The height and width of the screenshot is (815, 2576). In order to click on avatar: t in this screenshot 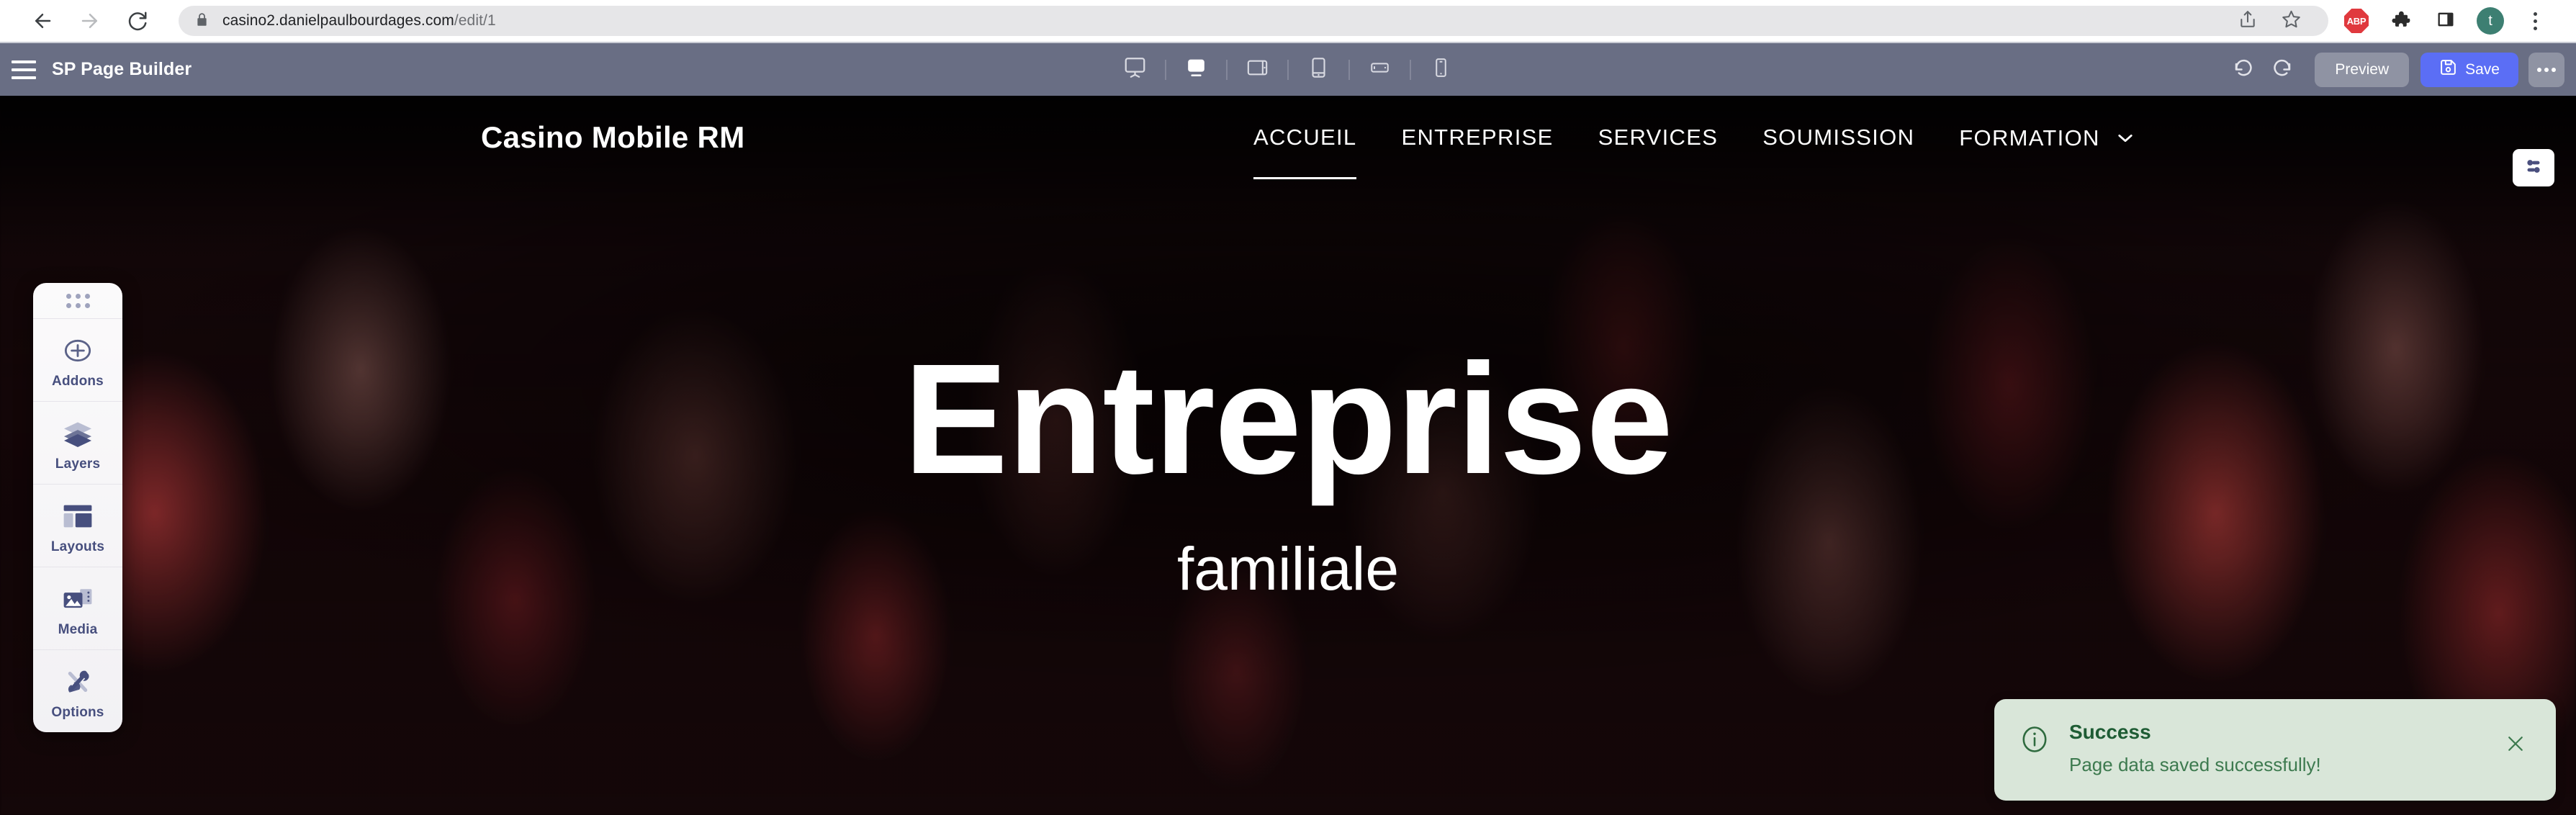, I will do `click(2490, 21)`.